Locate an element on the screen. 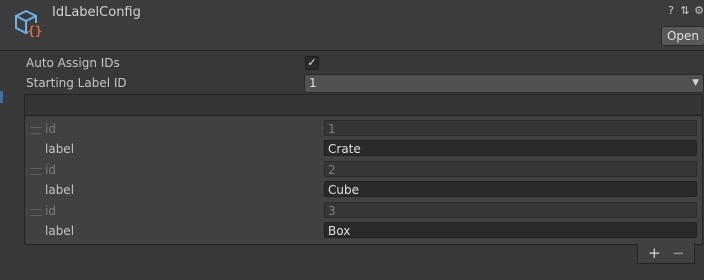 Image resolution: width=704 pixels, height=280 pixels. starting-label-id-dropdown: 1 ▼ is located at coordinates (504, 83).